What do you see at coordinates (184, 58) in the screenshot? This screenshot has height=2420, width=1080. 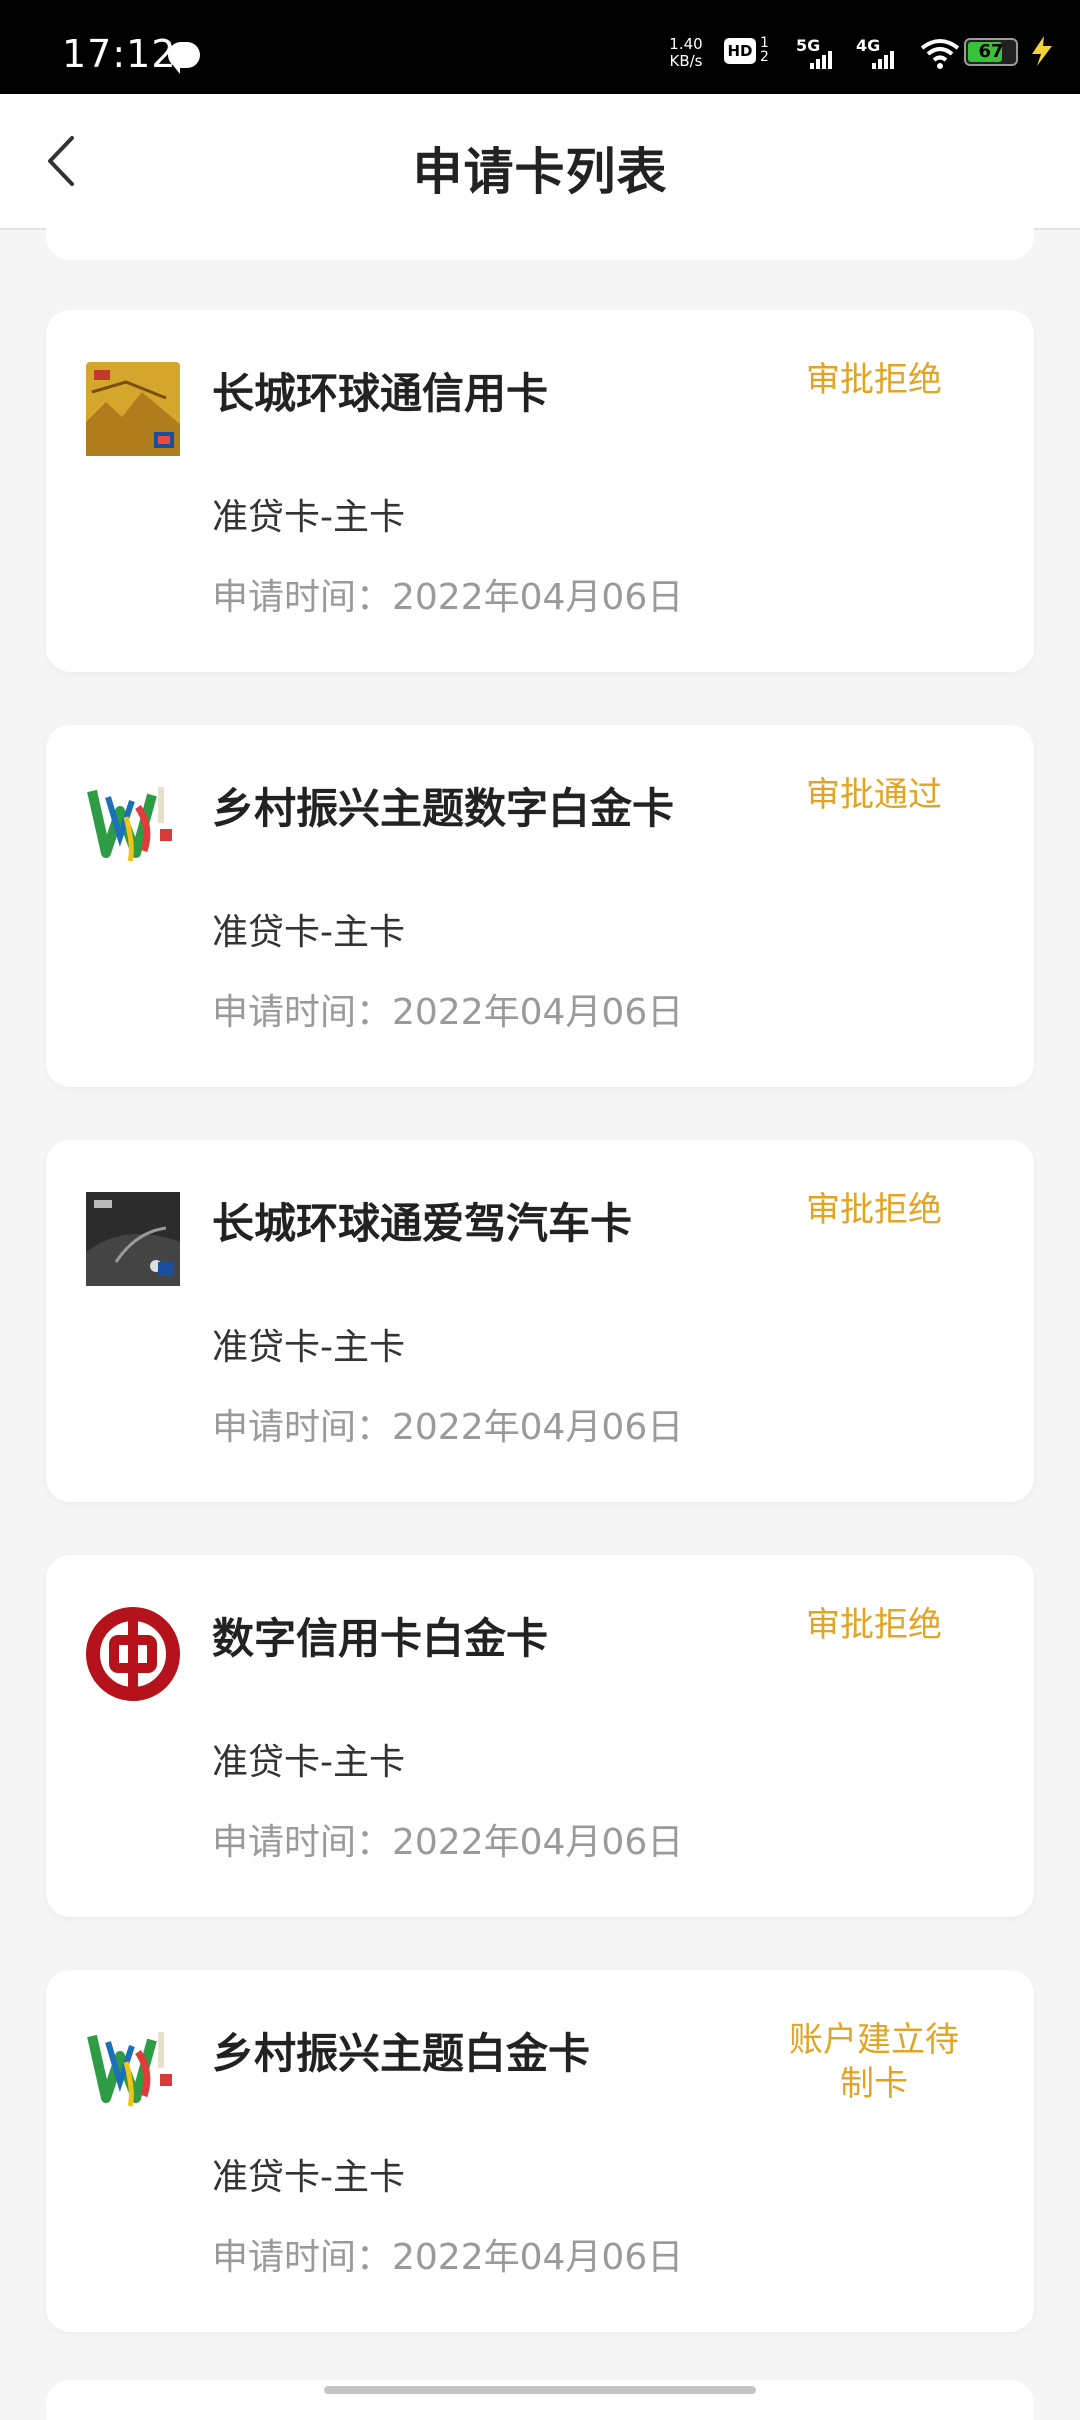 I see `message-icon` at bounding box center [184, 58].